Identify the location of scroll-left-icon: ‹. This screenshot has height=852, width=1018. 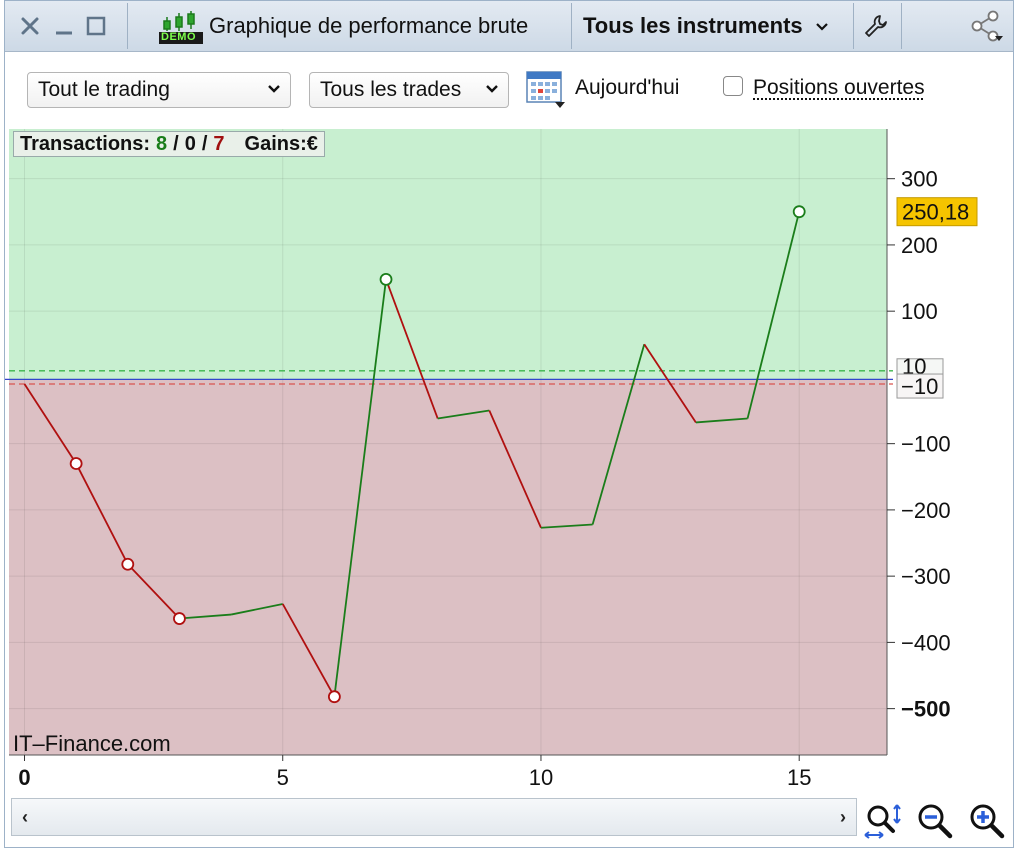
(25, 817).